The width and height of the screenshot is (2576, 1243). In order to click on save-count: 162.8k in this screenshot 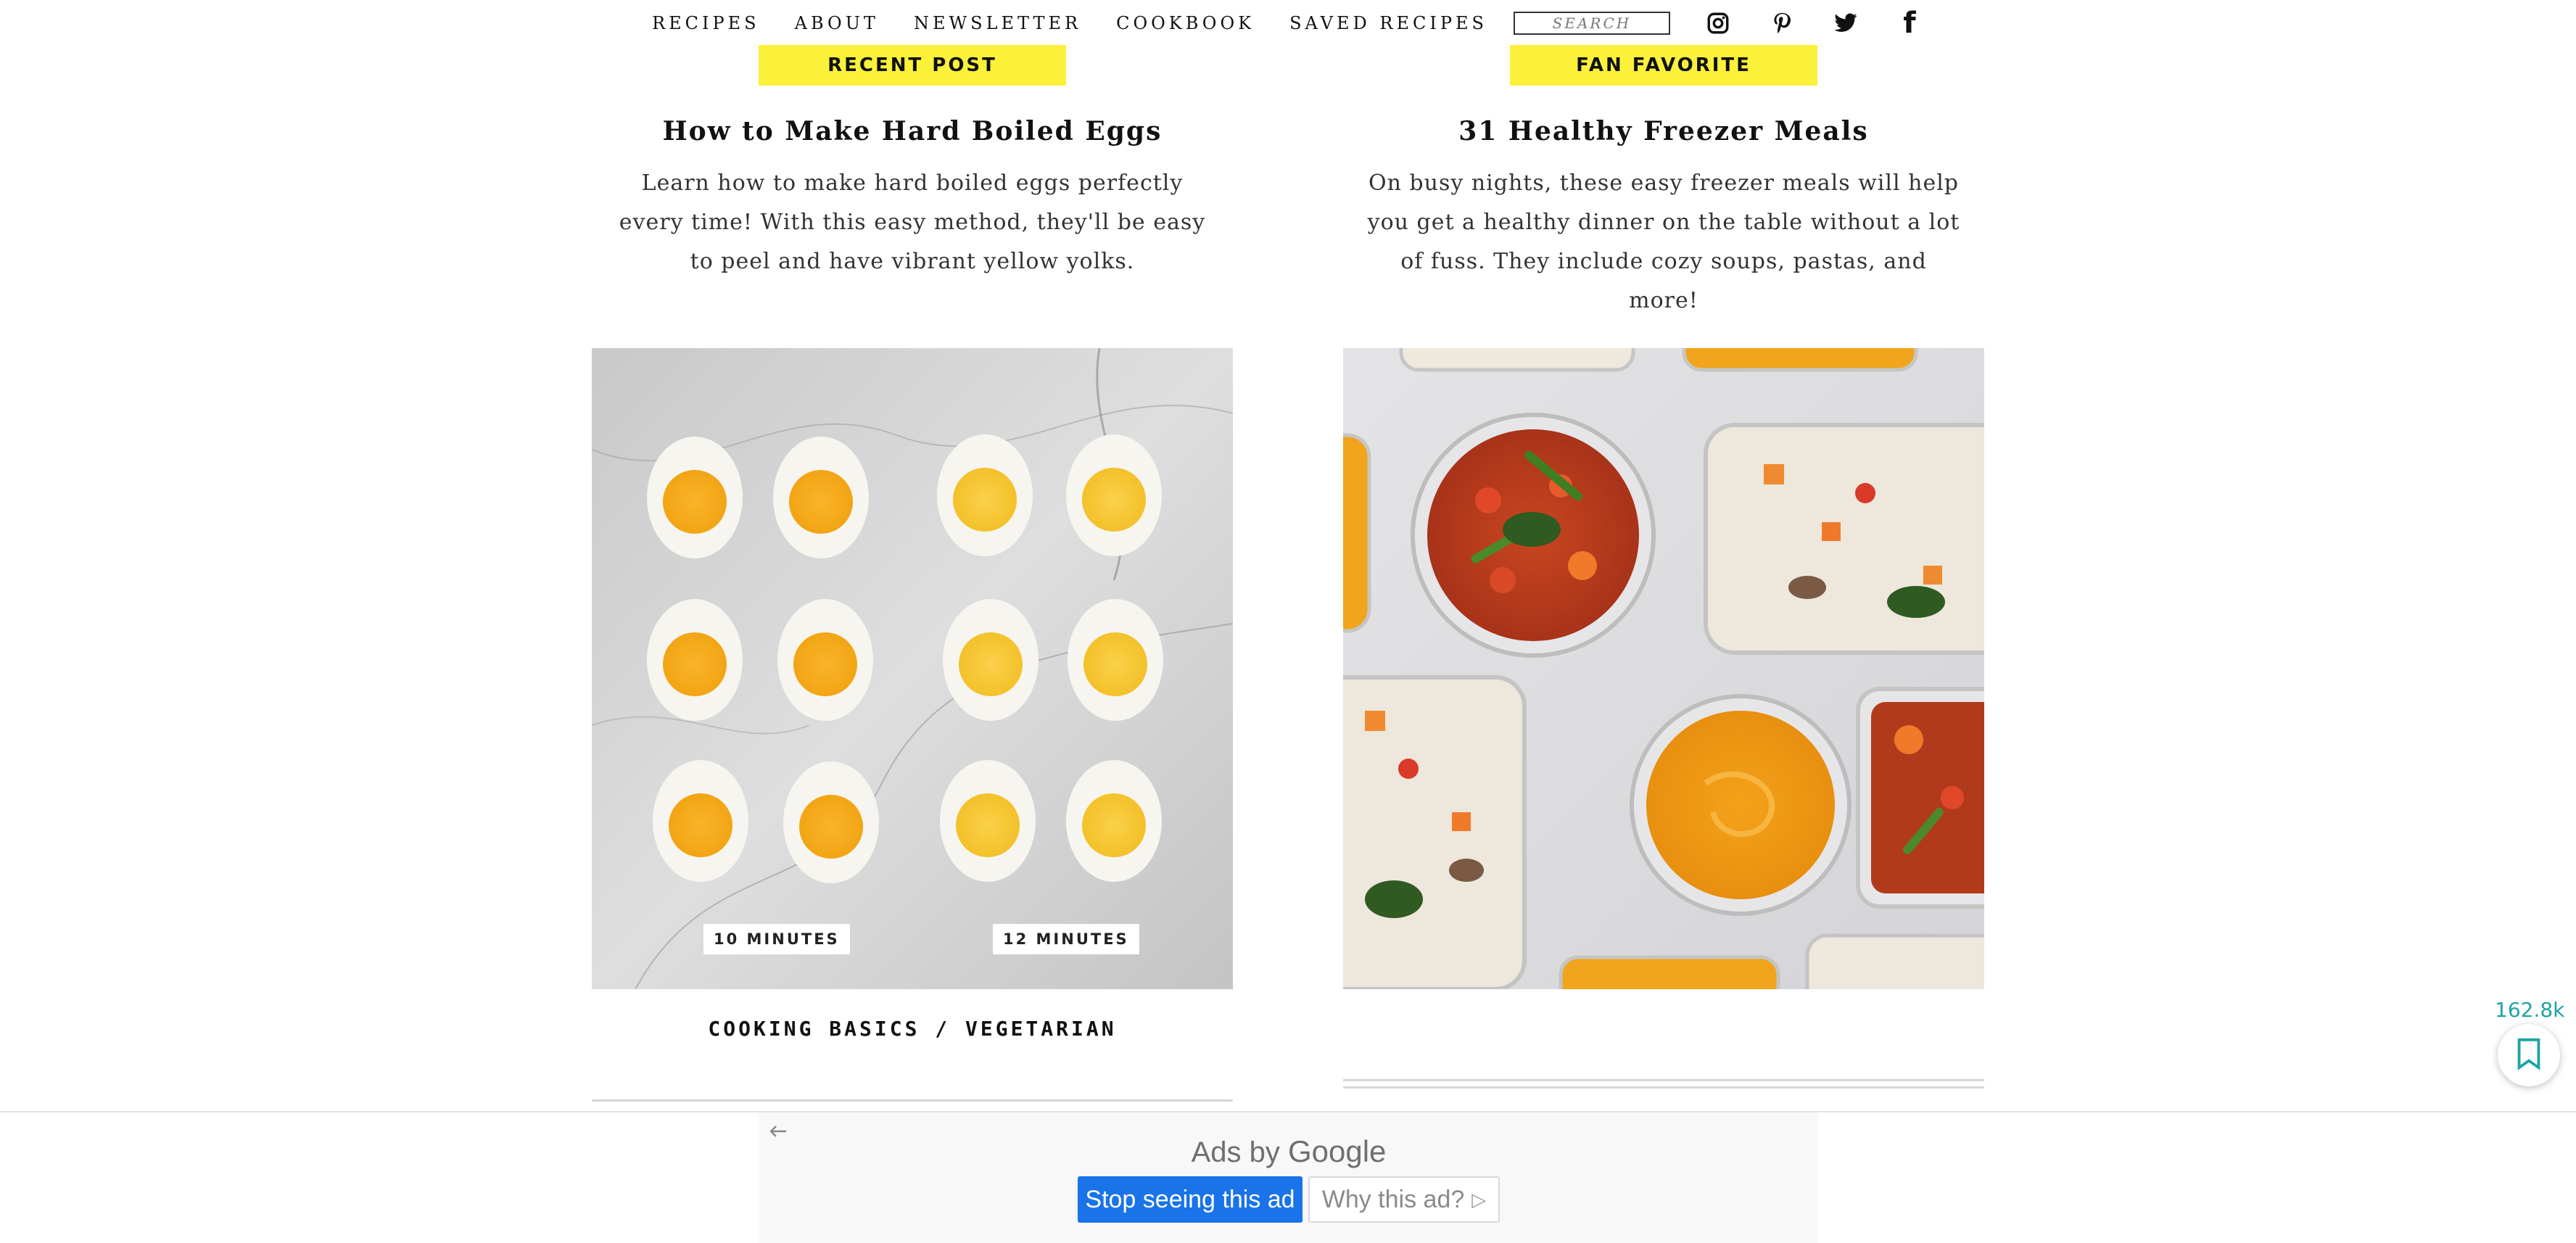, I will do `click(2530, 1010)`.